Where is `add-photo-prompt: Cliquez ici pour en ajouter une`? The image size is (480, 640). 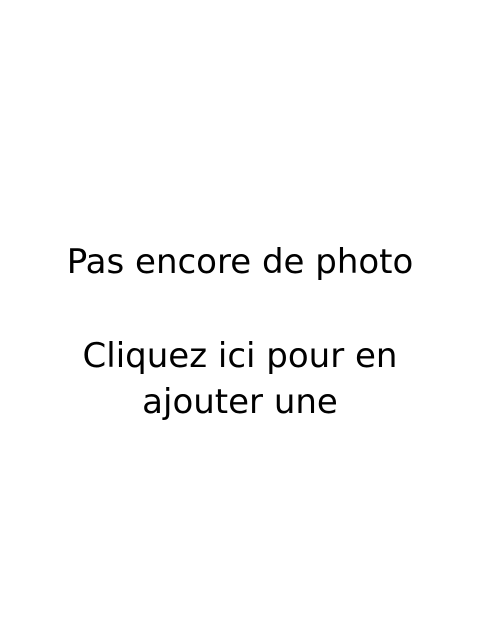
add-photo-prompt: Cliquez ici pour en ajouter une is located at coordinates (240, 379).